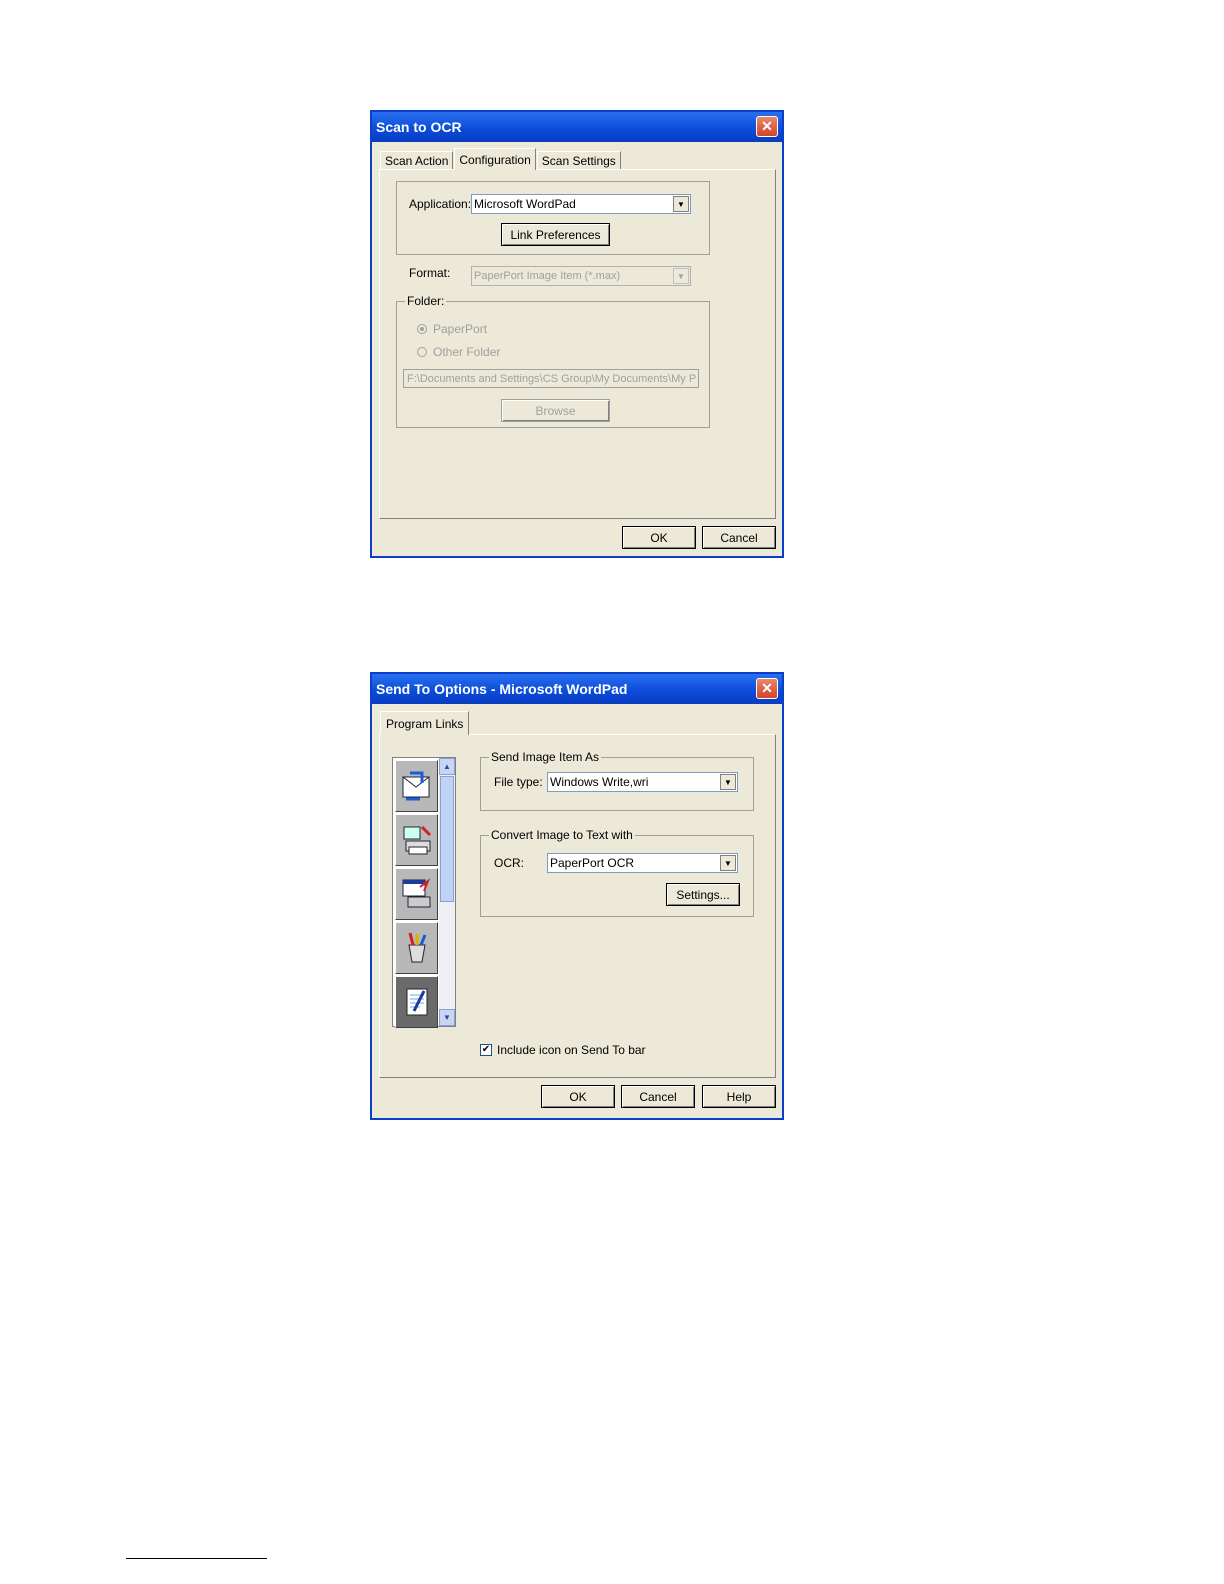 The height and width of the screenshot is (1584, 1224). Describe the element at coordinates (467, 352) in the screenshot. I see `radio-label: Other Folder` at that location.